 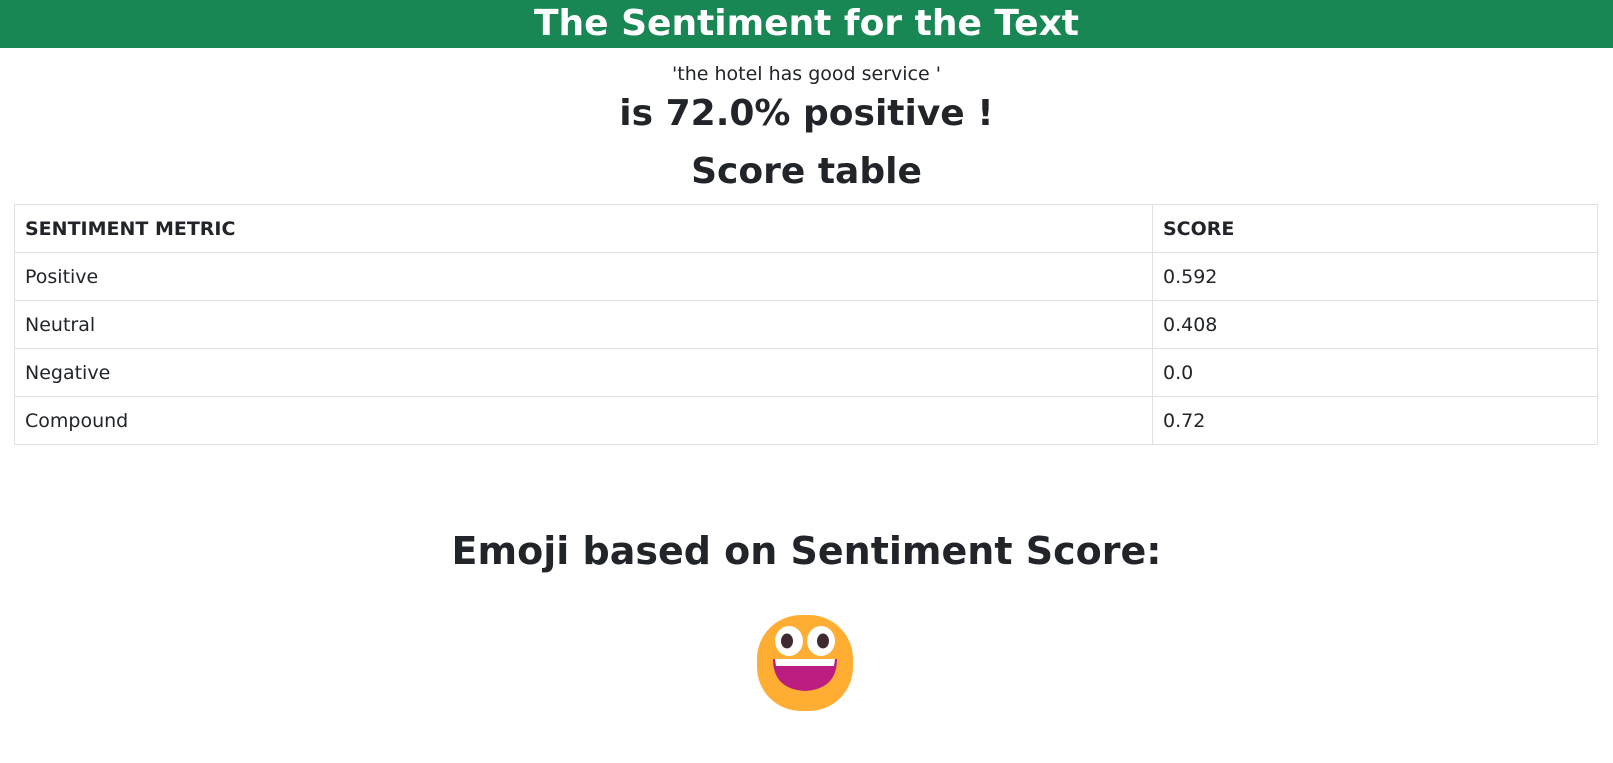 What do you see at coordinates (806, 113) in the screenshot?
I see `sentiment-result: is 72.0% positive !` at bounding box center [806, 113].